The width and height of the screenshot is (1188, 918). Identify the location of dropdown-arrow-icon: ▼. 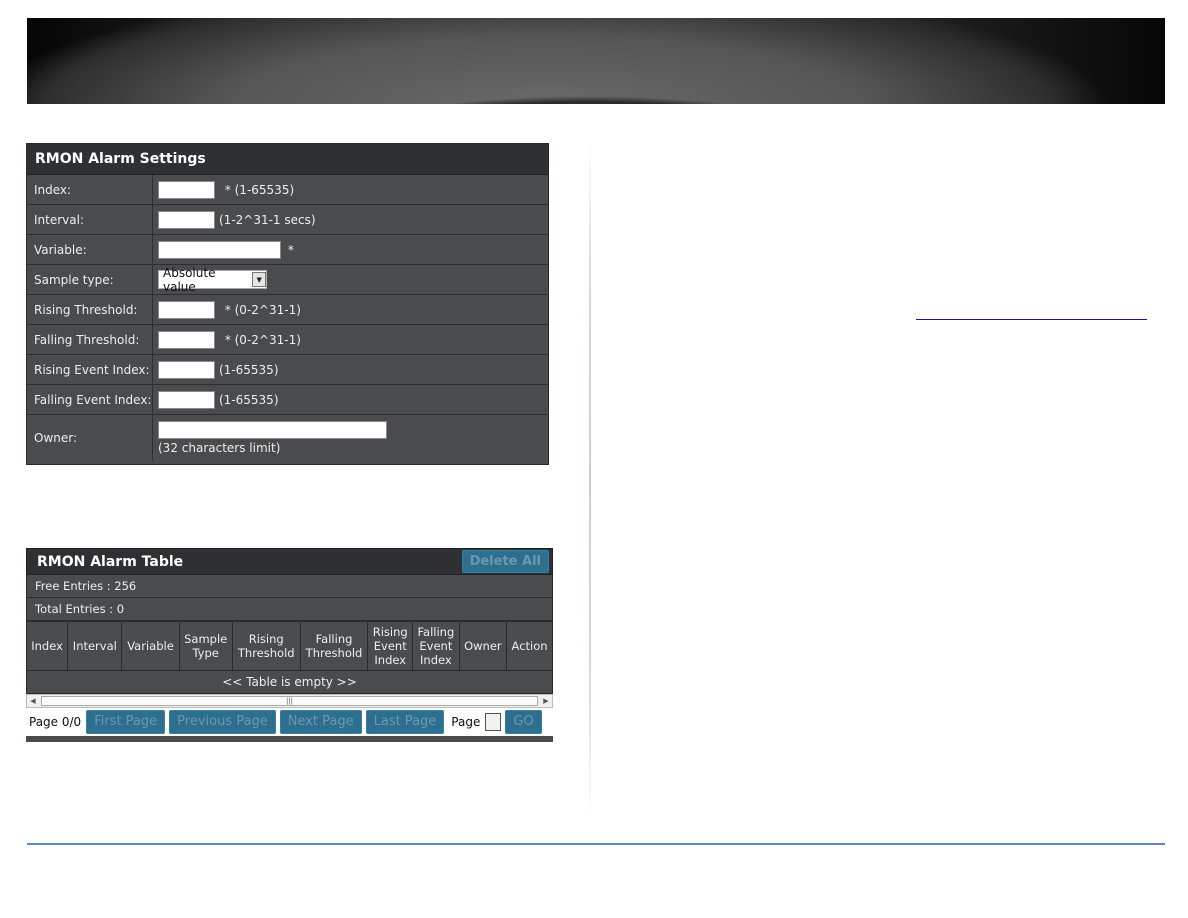
(259, 279).